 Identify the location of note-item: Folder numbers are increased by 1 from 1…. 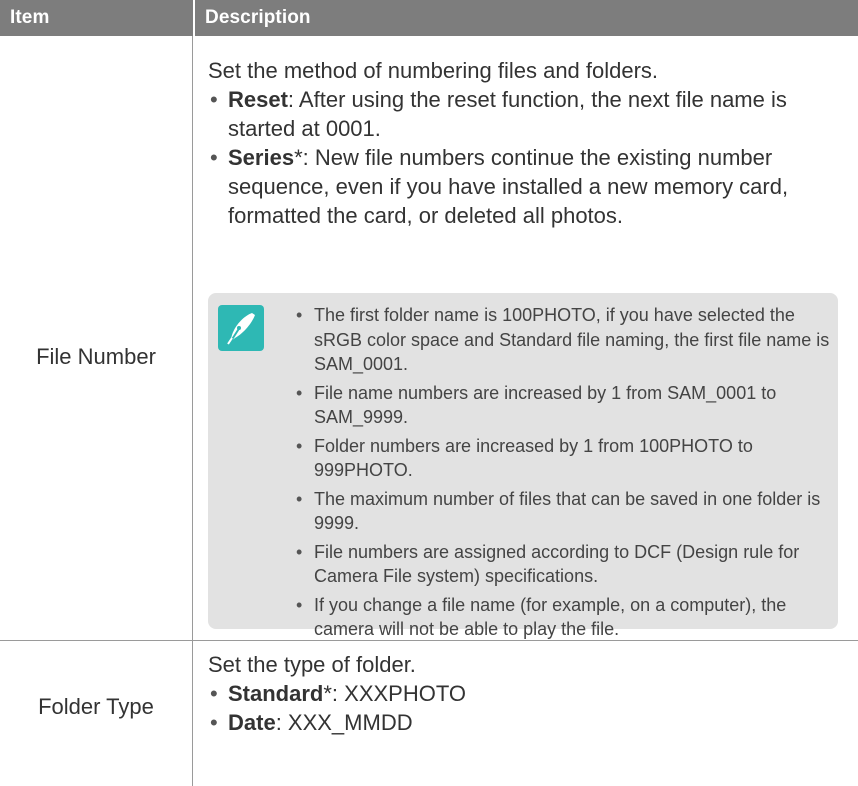
(564, 458).